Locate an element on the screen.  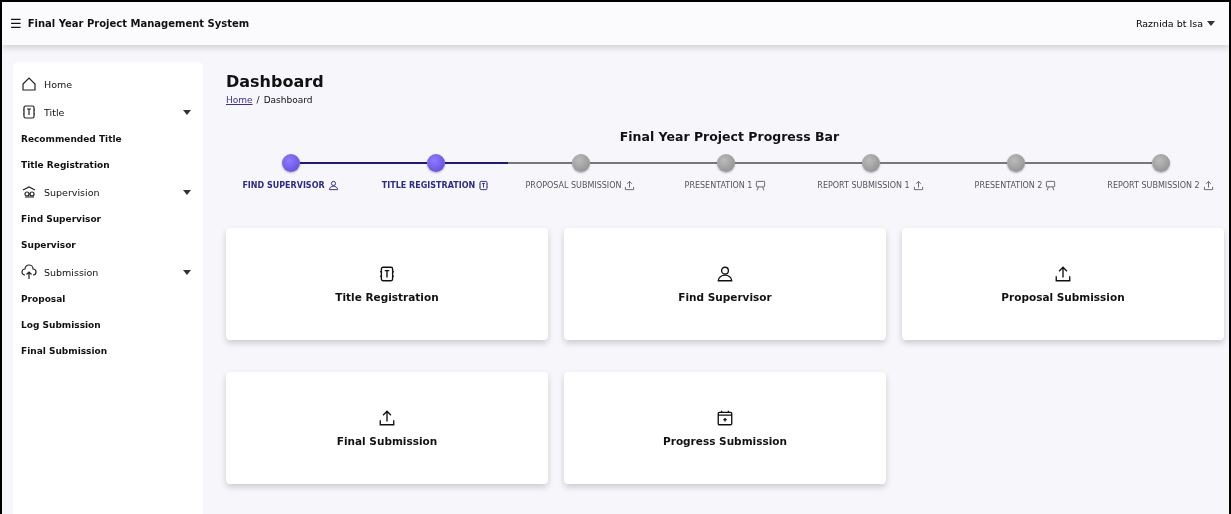
sidebar-item: Find Supervisor is located at coordinates (108, 219).